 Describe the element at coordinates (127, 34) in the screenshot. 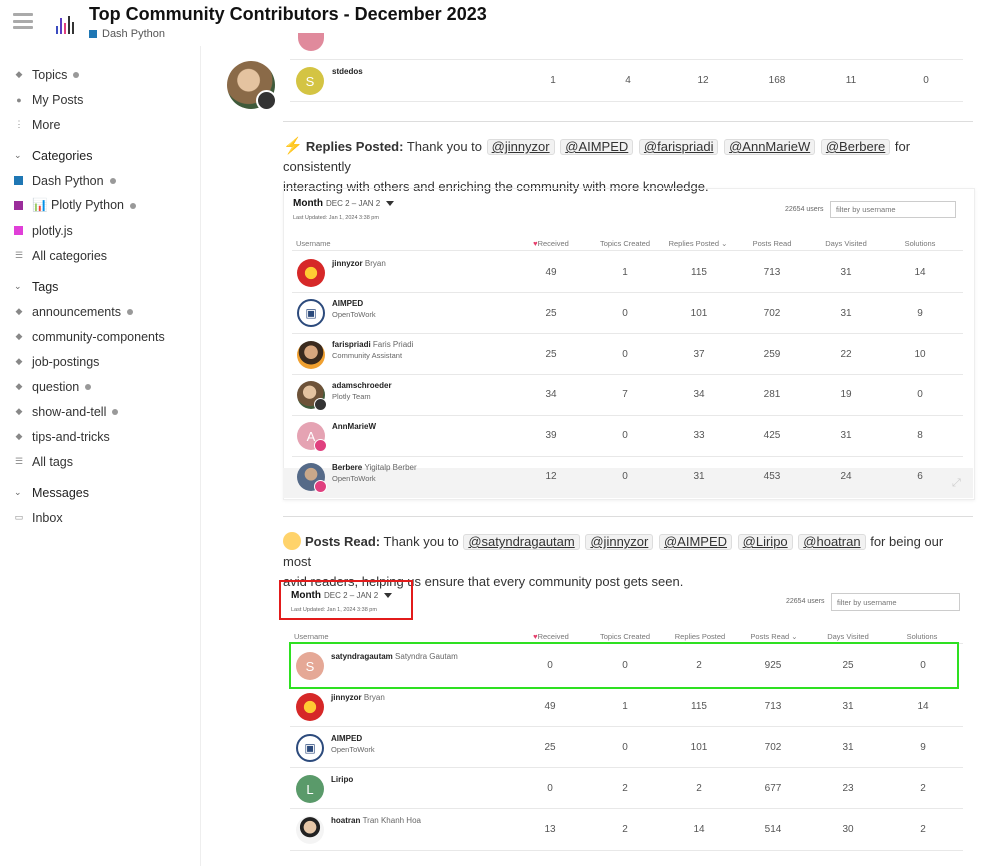

I see `category-breadcrumb: Dash Python` at that location.